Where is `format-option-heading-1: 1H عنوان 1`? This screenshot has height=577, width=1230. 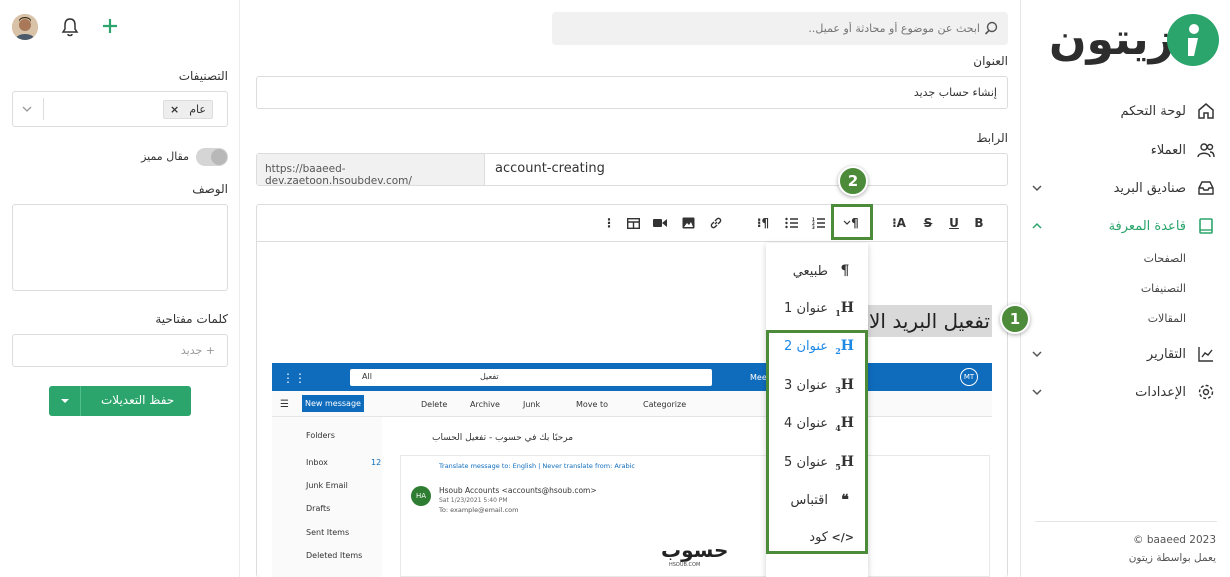
format-option-heading-1: 1H عنوان 1 is located at coordinates (819, 309).